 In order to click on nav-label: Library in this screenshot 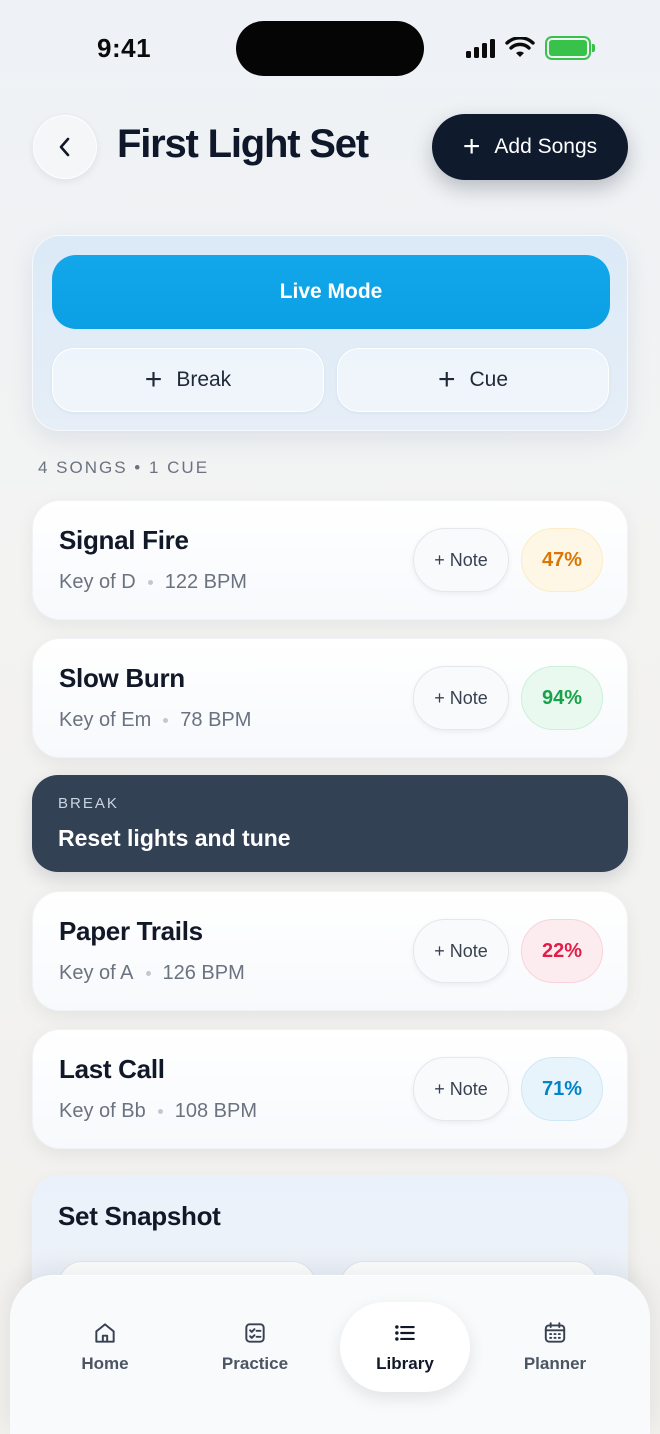, I will do `click(405, 1363)`.